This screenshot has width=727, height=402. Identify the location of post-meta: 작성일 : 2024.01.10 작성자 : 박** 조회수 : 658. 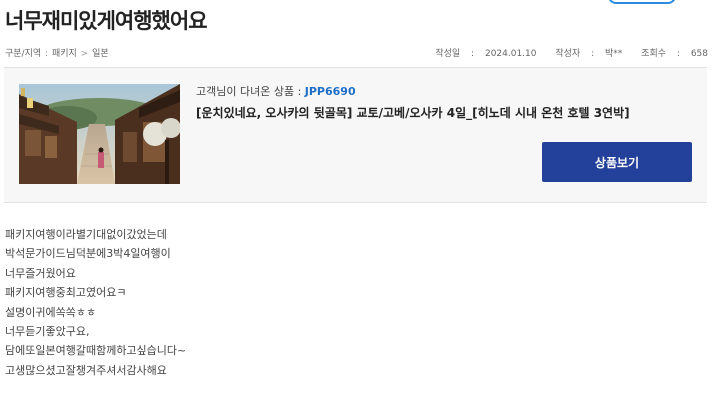
(563, 52).